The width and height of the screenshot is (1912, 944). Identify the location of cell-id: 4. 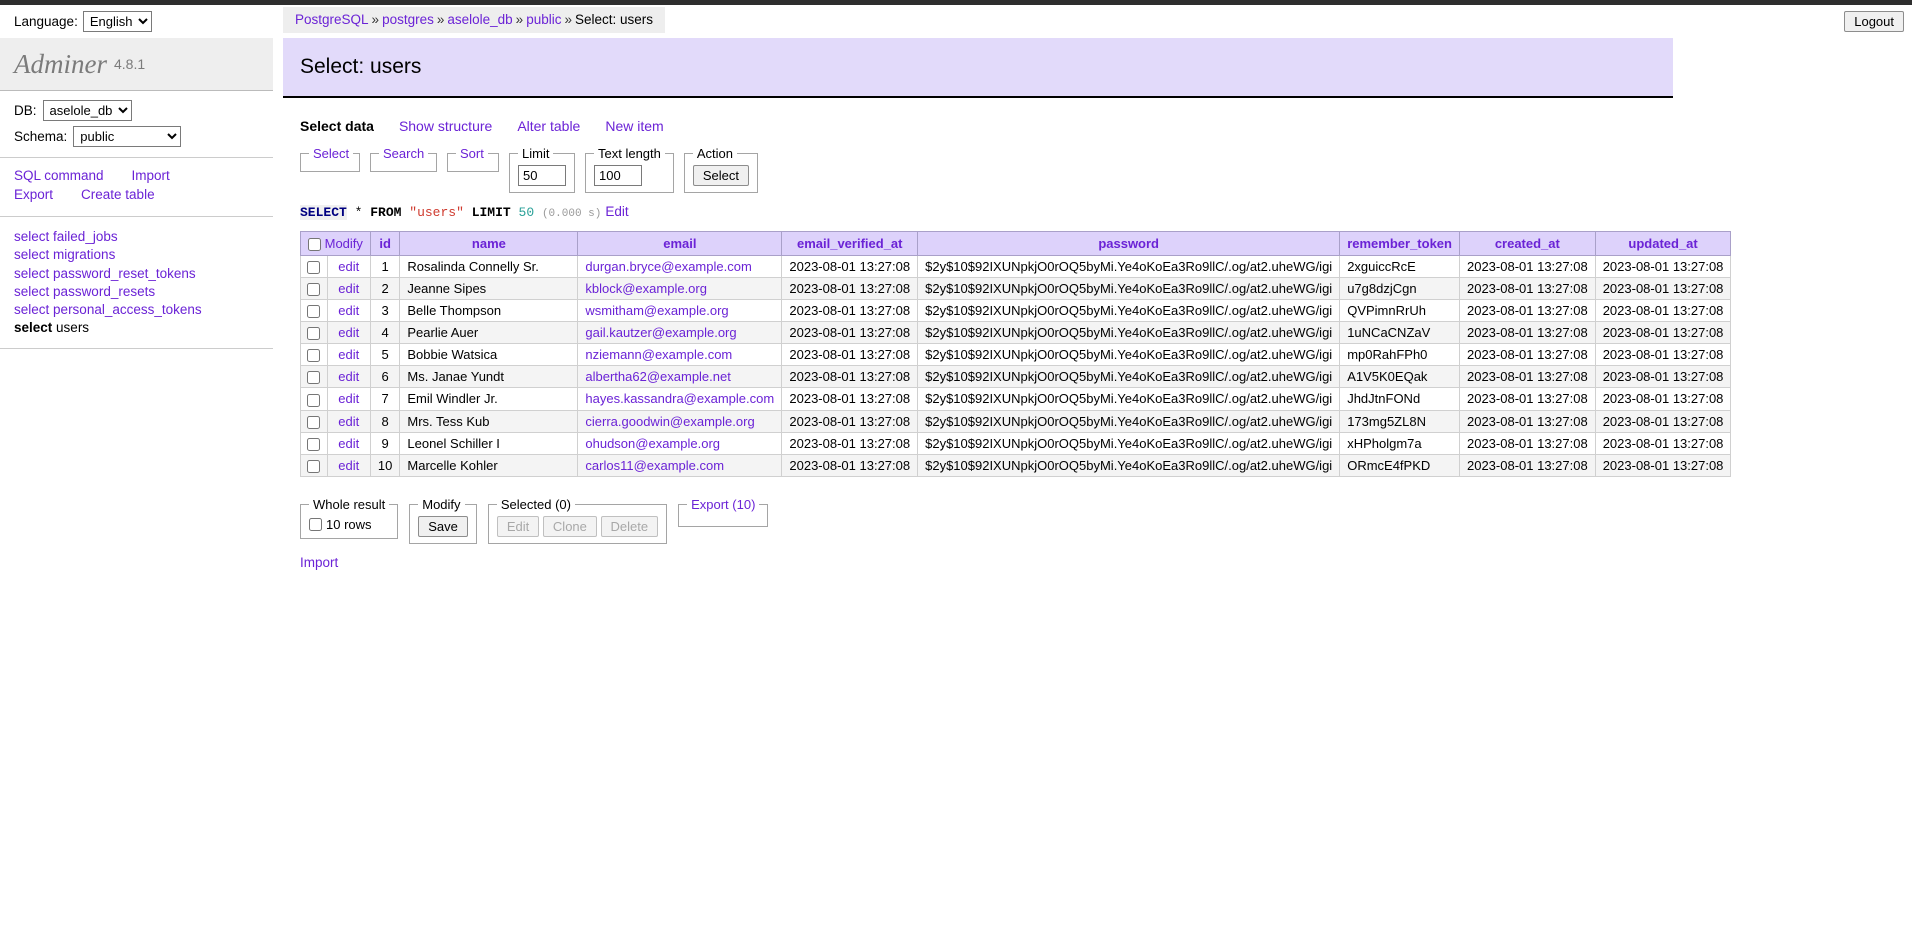
(385, 333).